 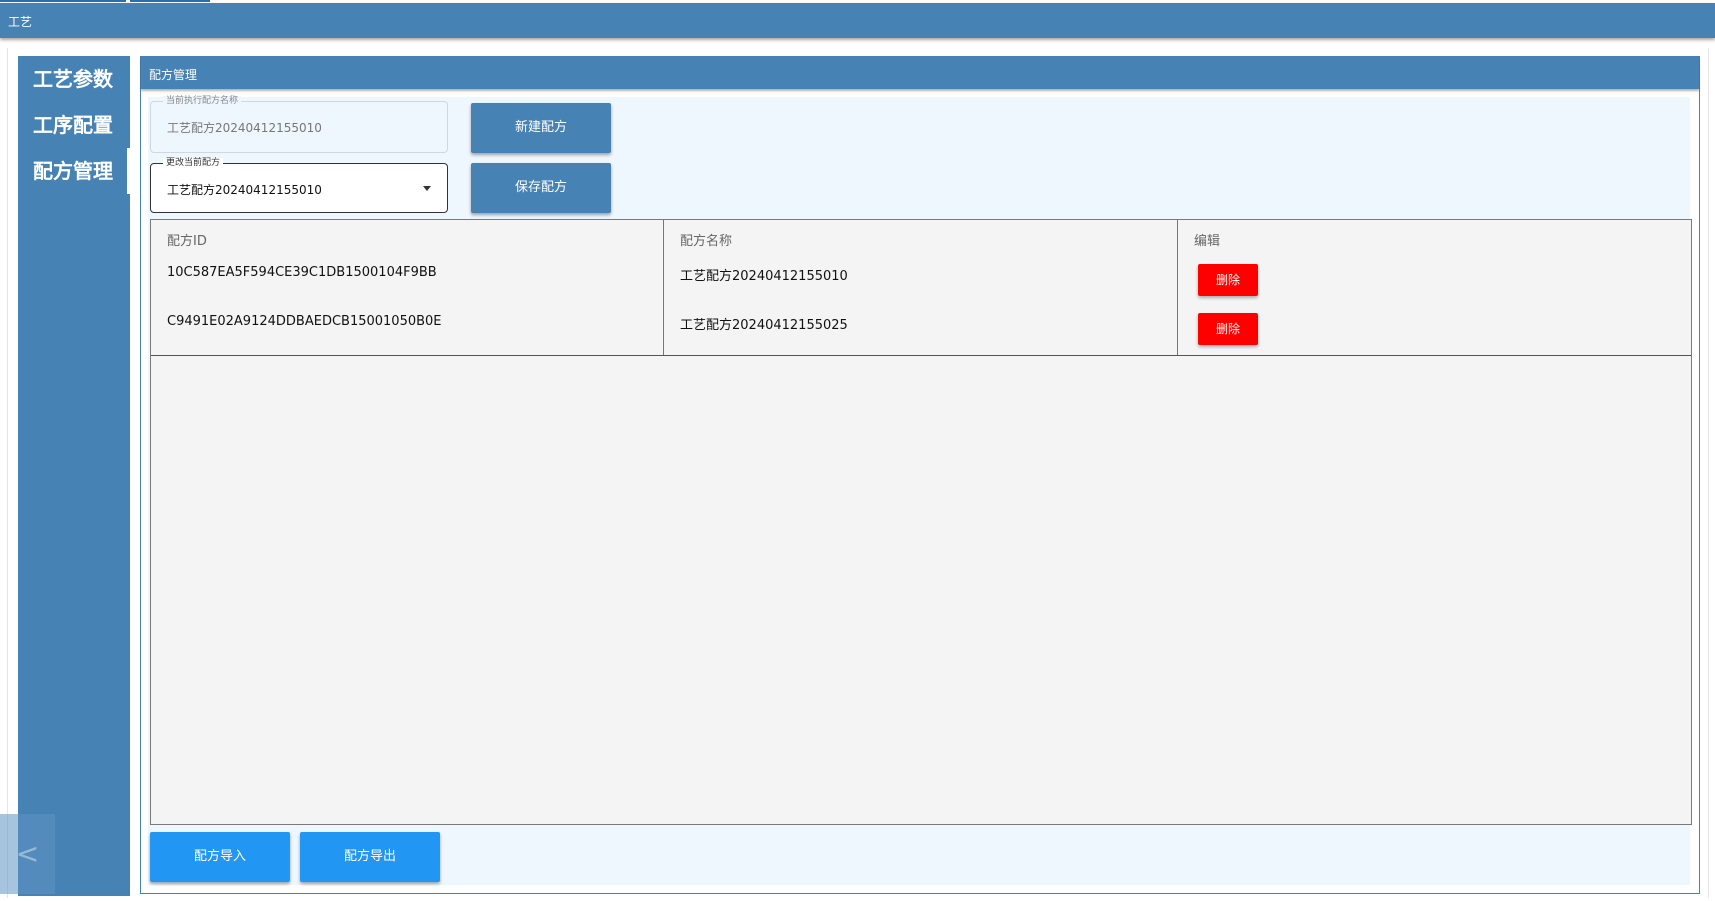 What do you see at coordinates (20, 22) in the screenshot?
I see `window-title: 工艺` at bounding box center [20, 22].